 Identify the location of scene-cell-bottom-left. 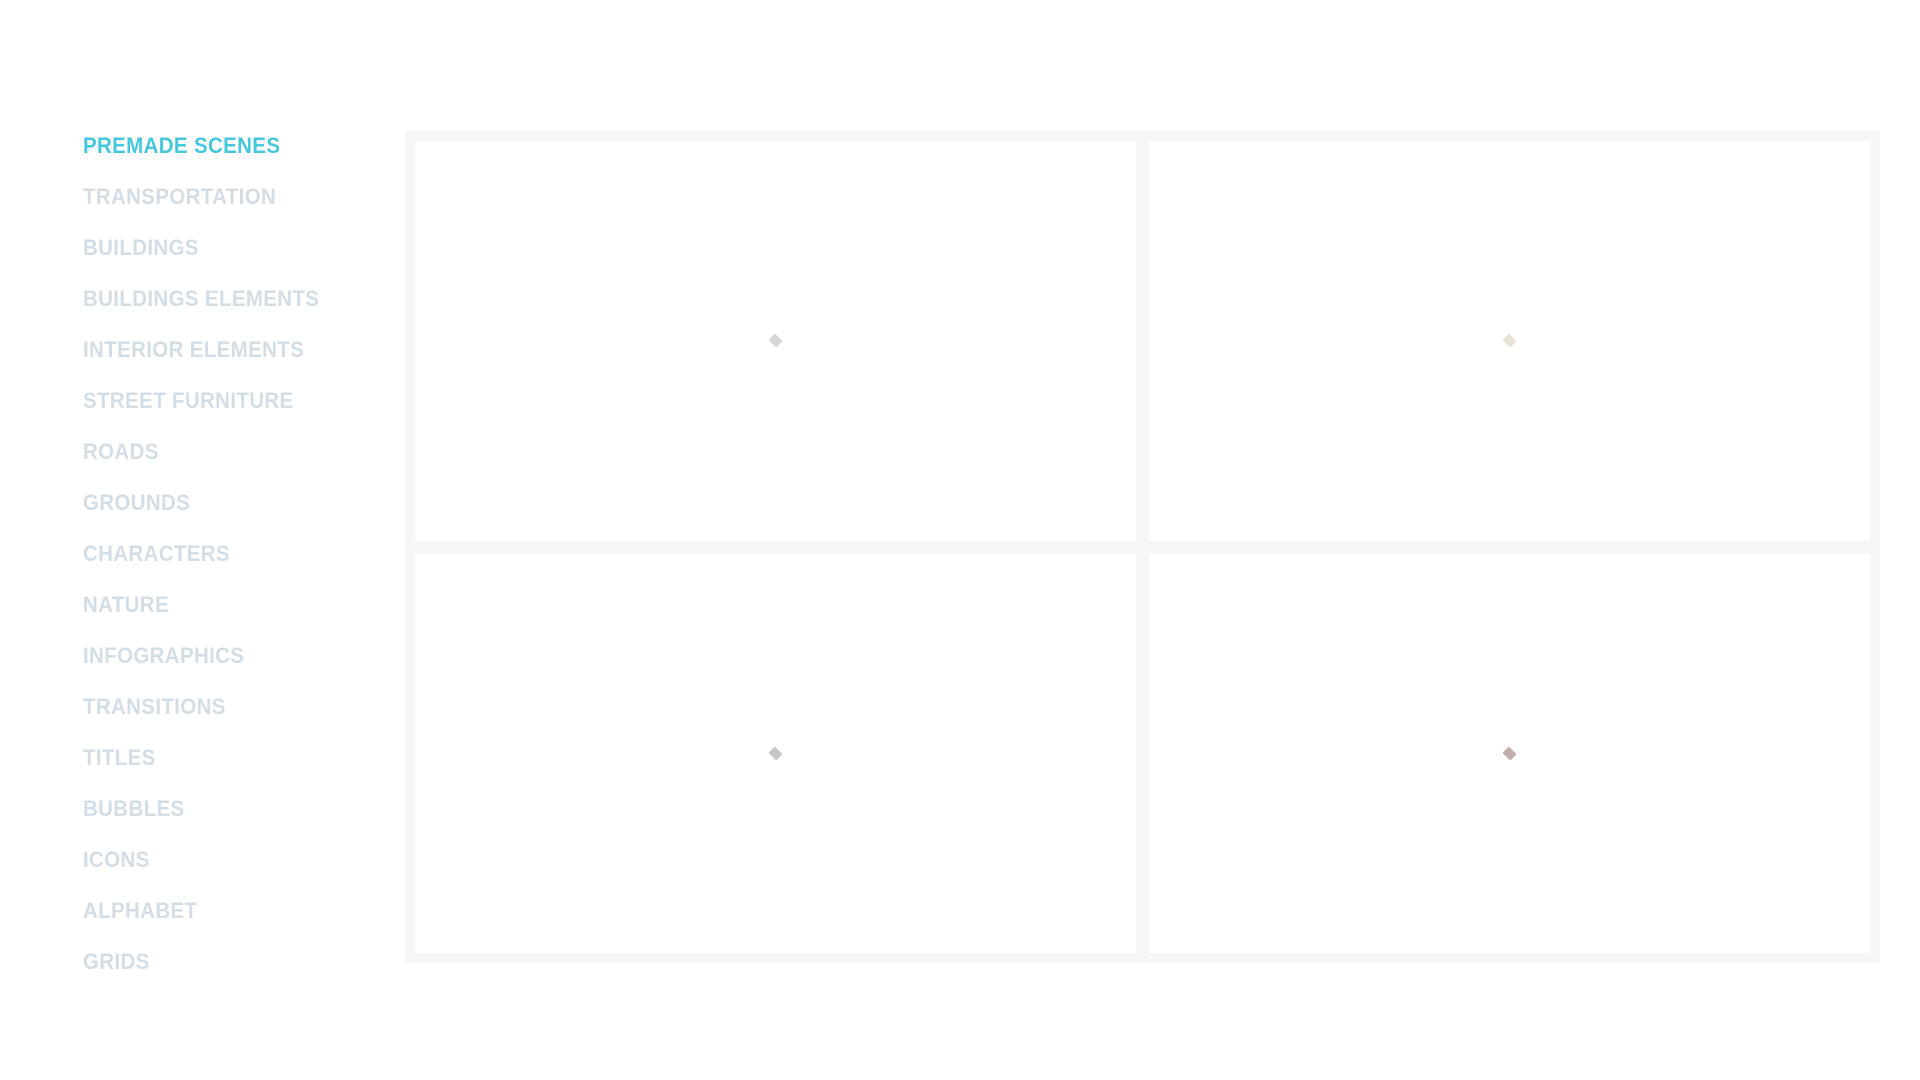
(775, 753).